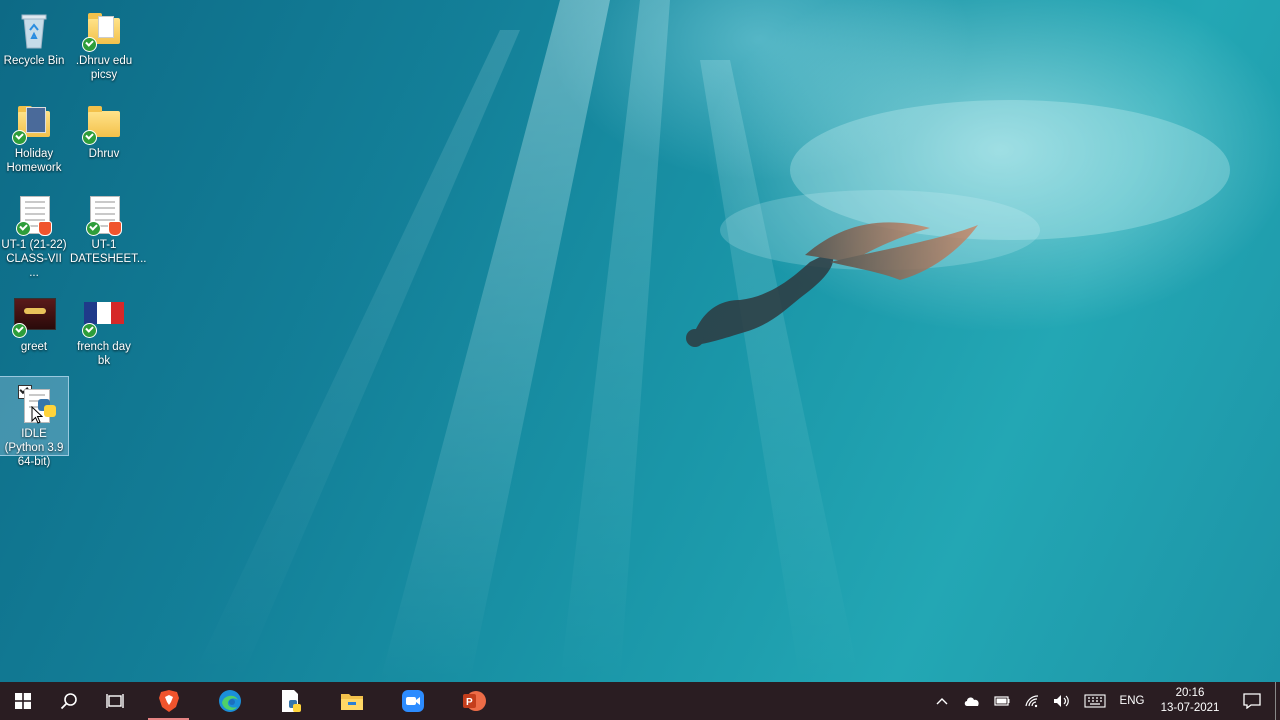 The image size is (1280, 720). Describe the element at coordinates (1132, 701) in the screenshot. I see `input-language-indicator: ENG` at that location.